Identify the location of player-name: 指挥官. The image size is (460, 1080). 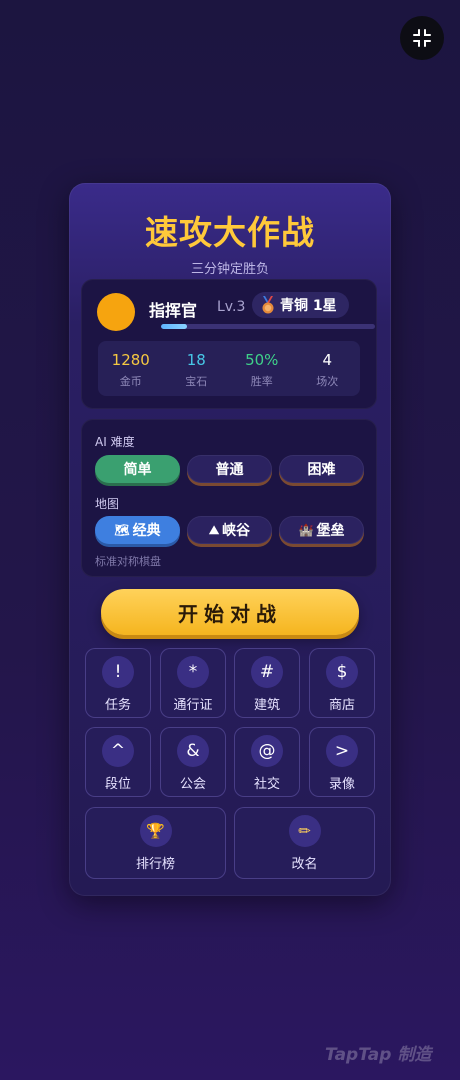
(173, 310).